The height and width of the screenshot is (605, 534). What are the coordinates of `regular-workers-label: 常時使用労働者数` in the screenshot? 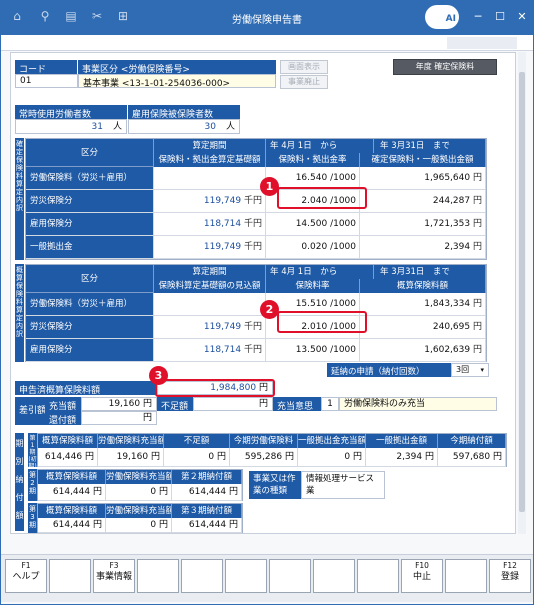 It's located at (71, 112).